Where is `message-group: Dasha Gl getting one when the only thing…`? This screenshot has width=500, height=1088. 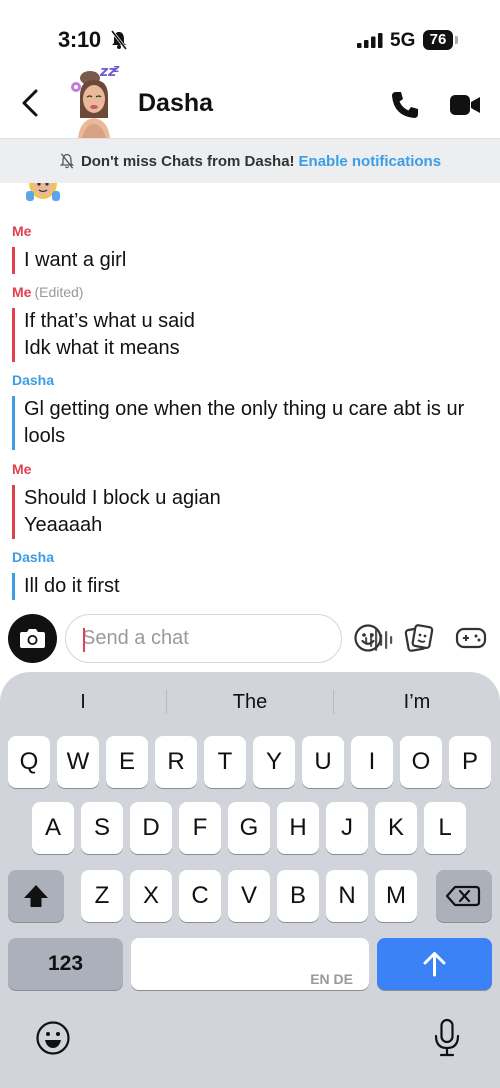
message-group: Dasha Gl getting one when the only thing… is located at coordinates (252, 410).